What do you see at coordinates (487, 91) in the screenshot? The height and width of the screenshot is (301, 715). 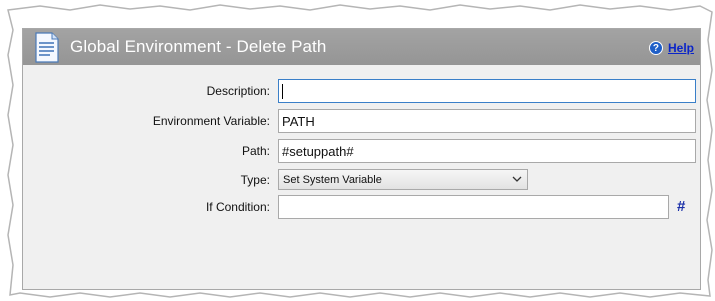 I see `description-input` at bounding box center [487, 91].